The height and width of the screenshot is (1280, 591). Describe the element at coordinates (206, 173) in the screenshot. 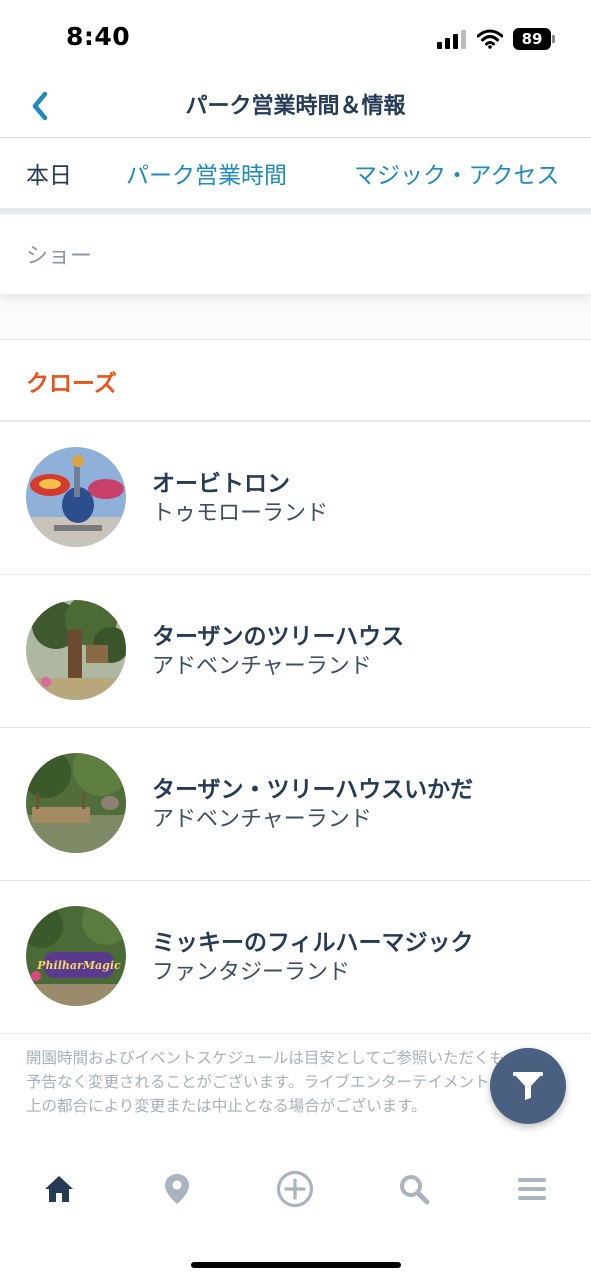

I see `tab-park-hours: パーク営業時間` at that location.